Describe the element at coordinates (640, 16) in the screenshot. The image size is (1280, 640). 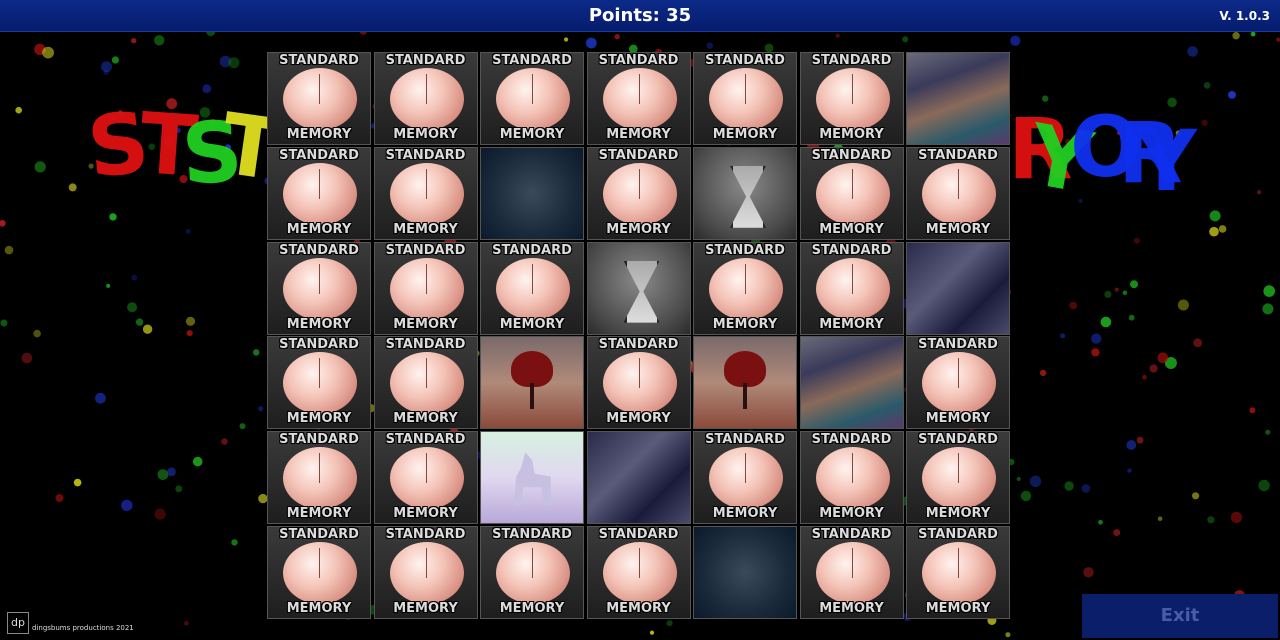
I see `top-bar: Points: 35 V. 1.0.3` at that location.